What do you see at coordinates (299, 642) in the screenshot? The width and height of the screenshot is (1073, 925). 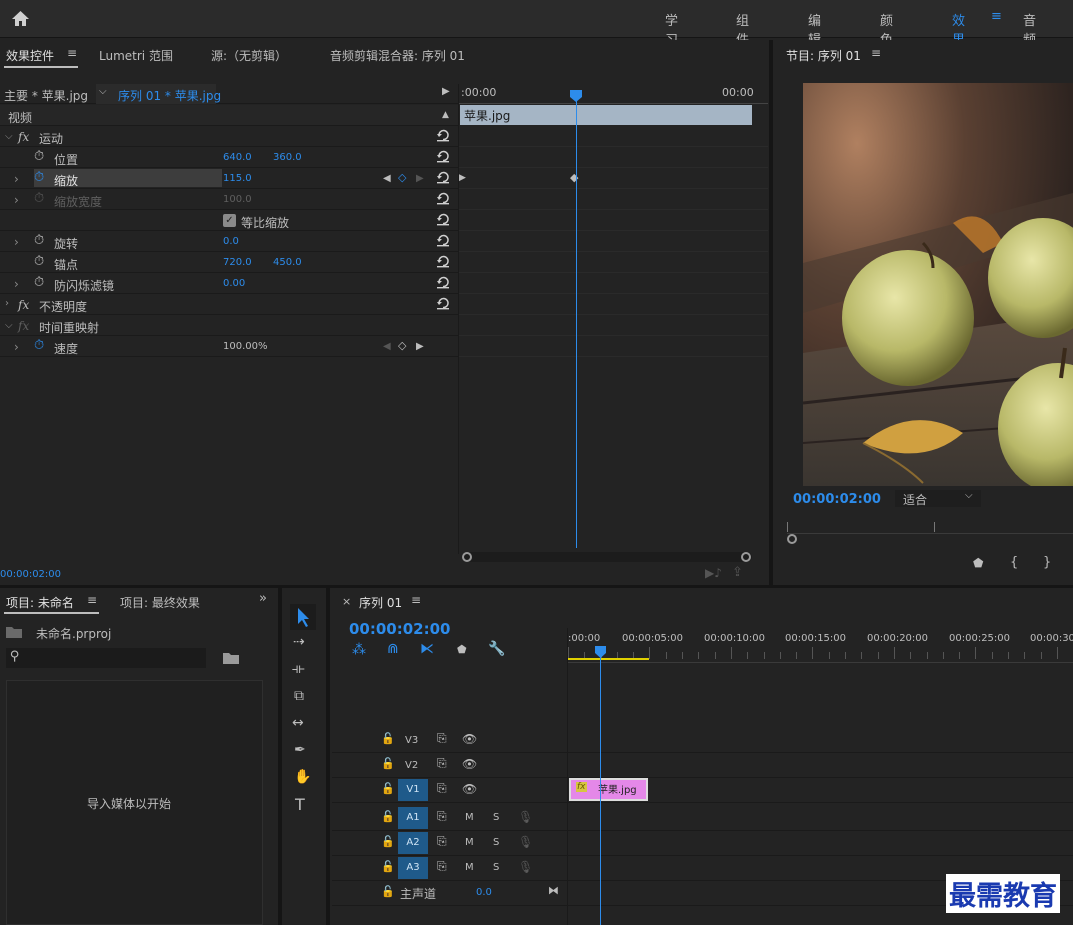 I see `track-select-tool-icon: ⇢` at bounding box center [299, 642].